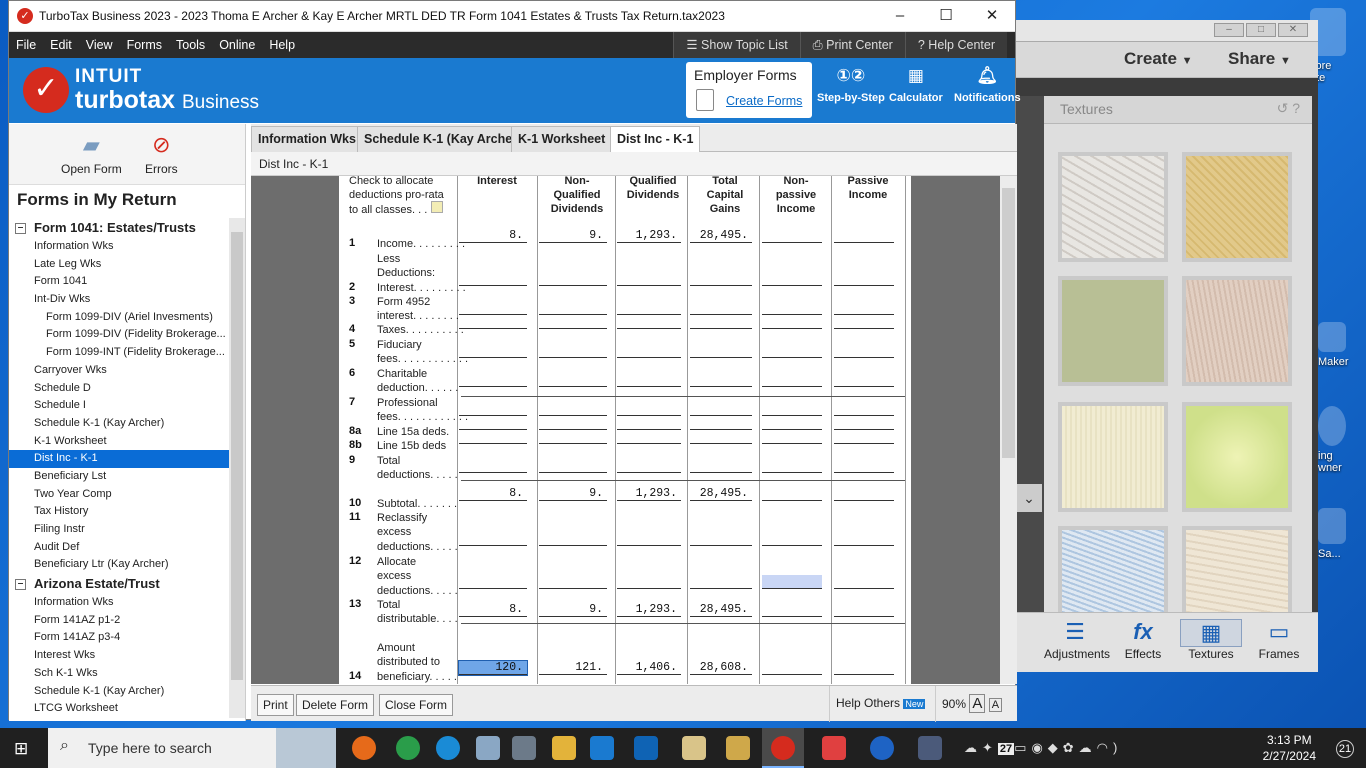 This screenshot has height=768, width=1366. Describe the element at coordinates (573, 668) in the screenshot. I see `form-input-cell: 121.` at that location.